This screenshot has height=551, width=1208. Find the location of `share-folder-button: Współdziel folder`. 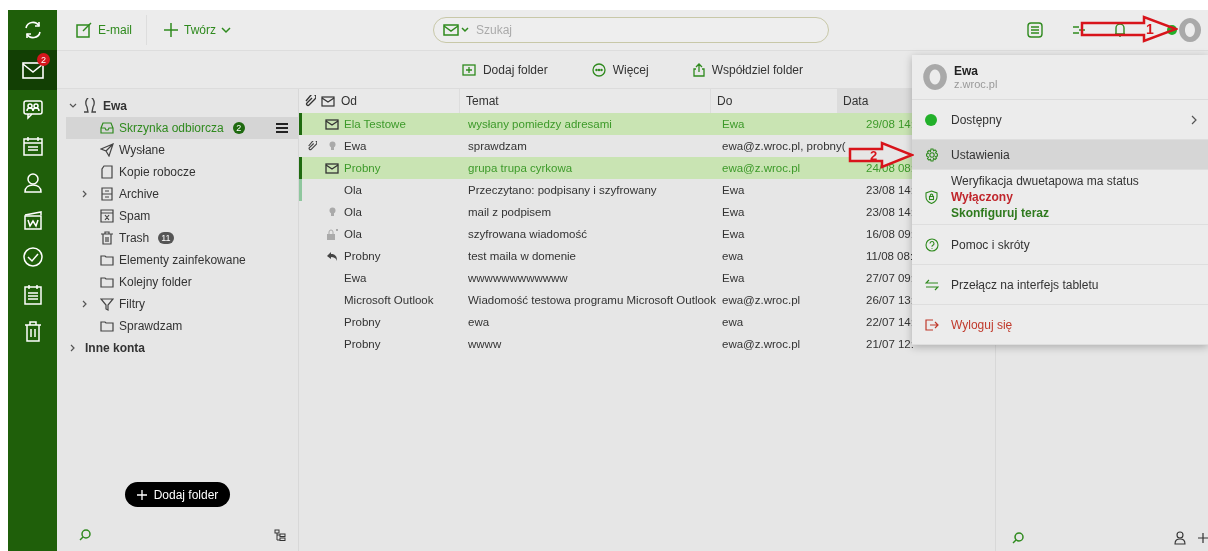

share-folder-button: Współdziel folder is located at coordinates (748, 69).